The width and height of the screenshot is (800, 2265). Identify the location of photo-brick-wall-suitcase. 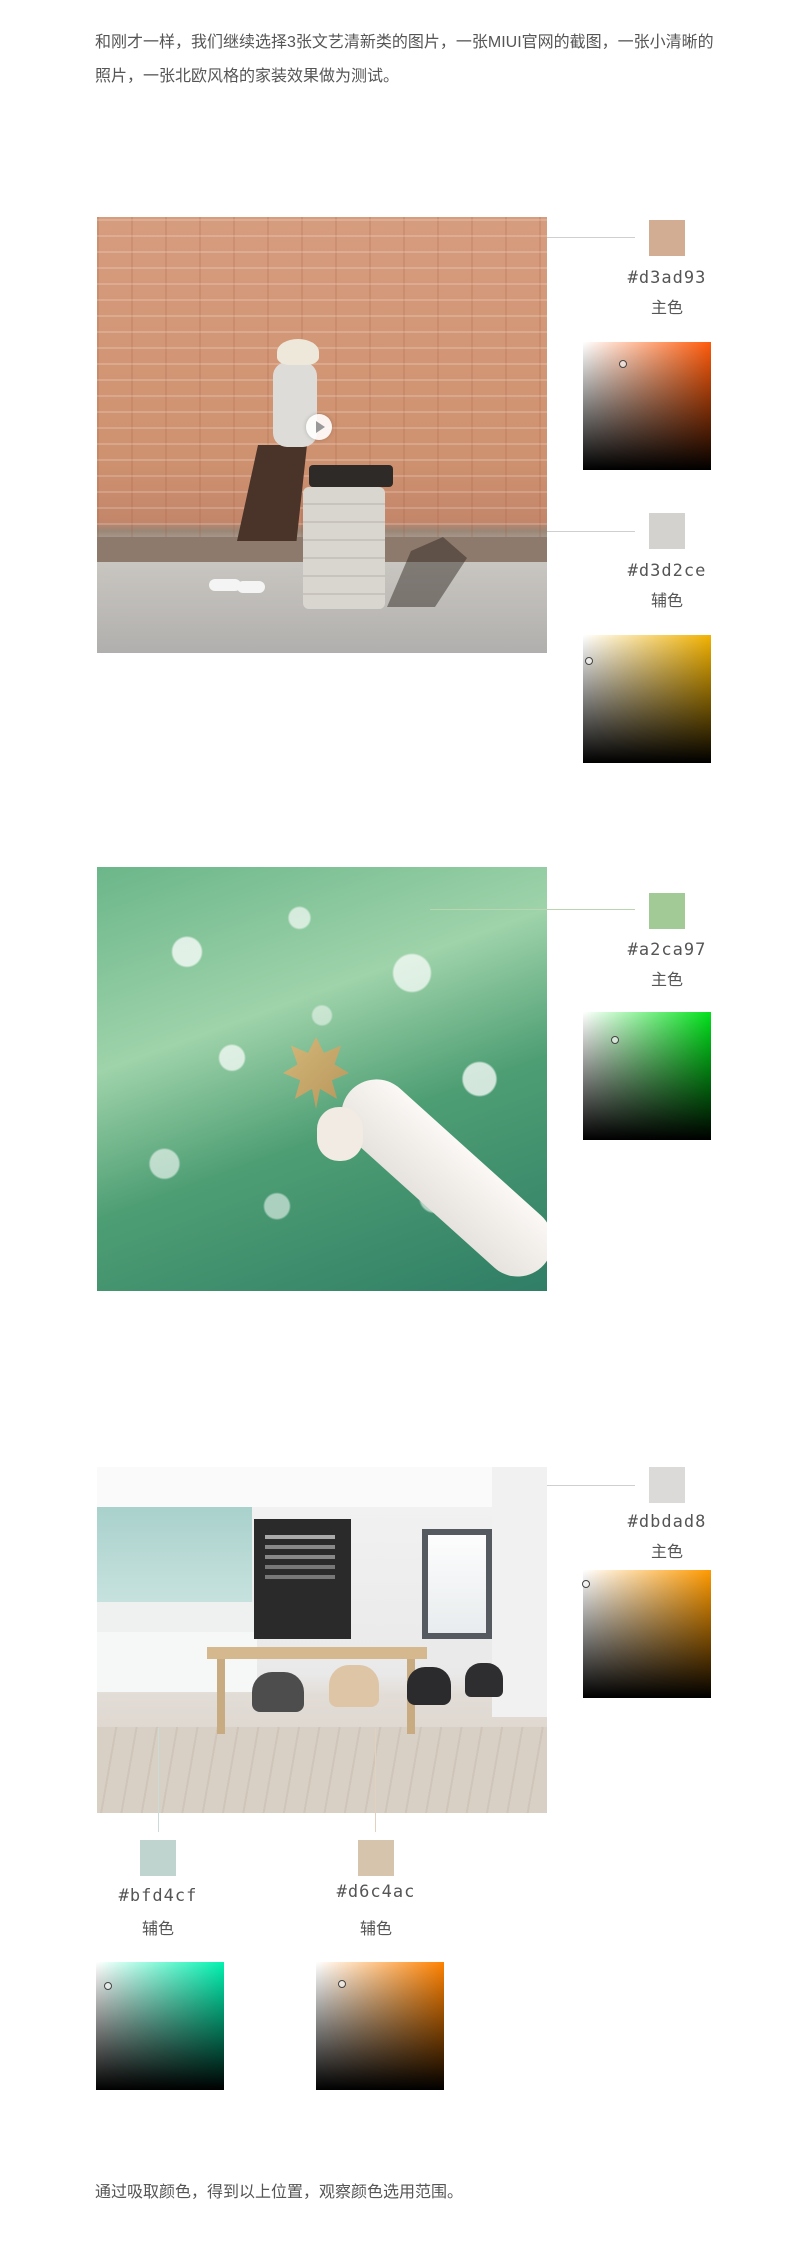
(322, 435).